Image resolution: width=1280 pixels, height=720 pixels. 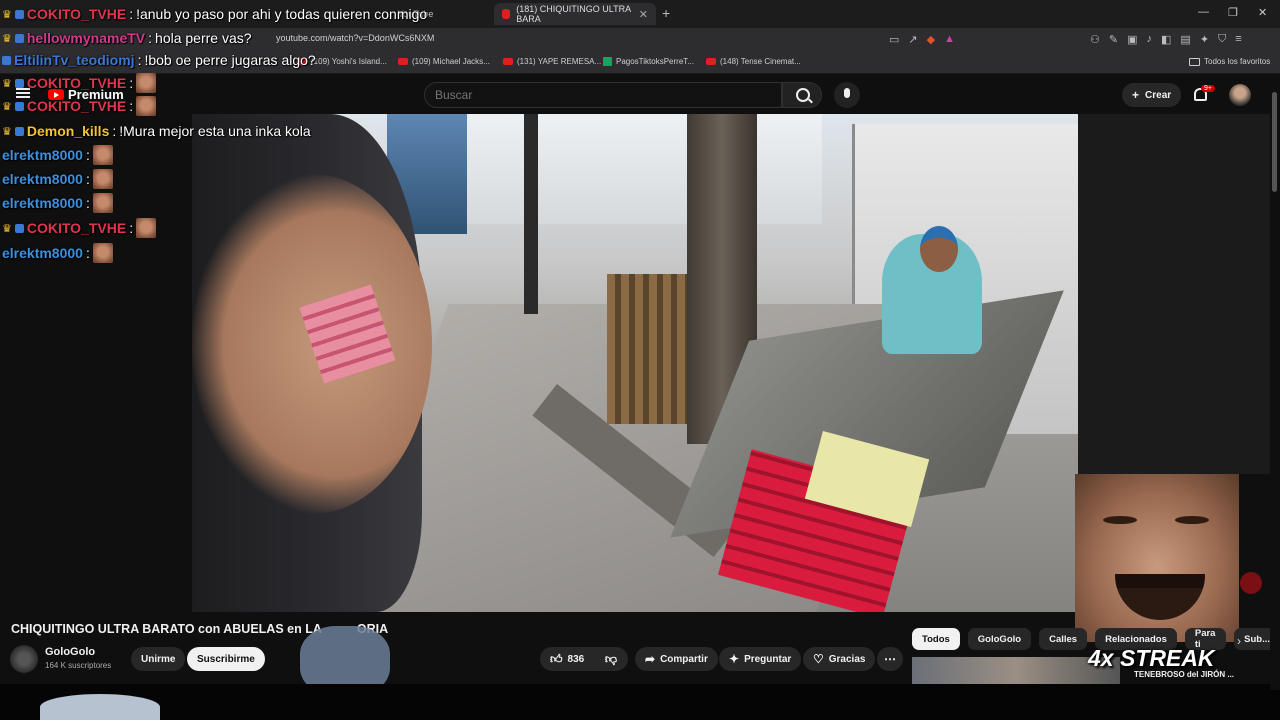 What do you see at coordinates (1238, 39) in the screenshot?
I see `menu-icon: ≡` at bounding box center [1238, 39].